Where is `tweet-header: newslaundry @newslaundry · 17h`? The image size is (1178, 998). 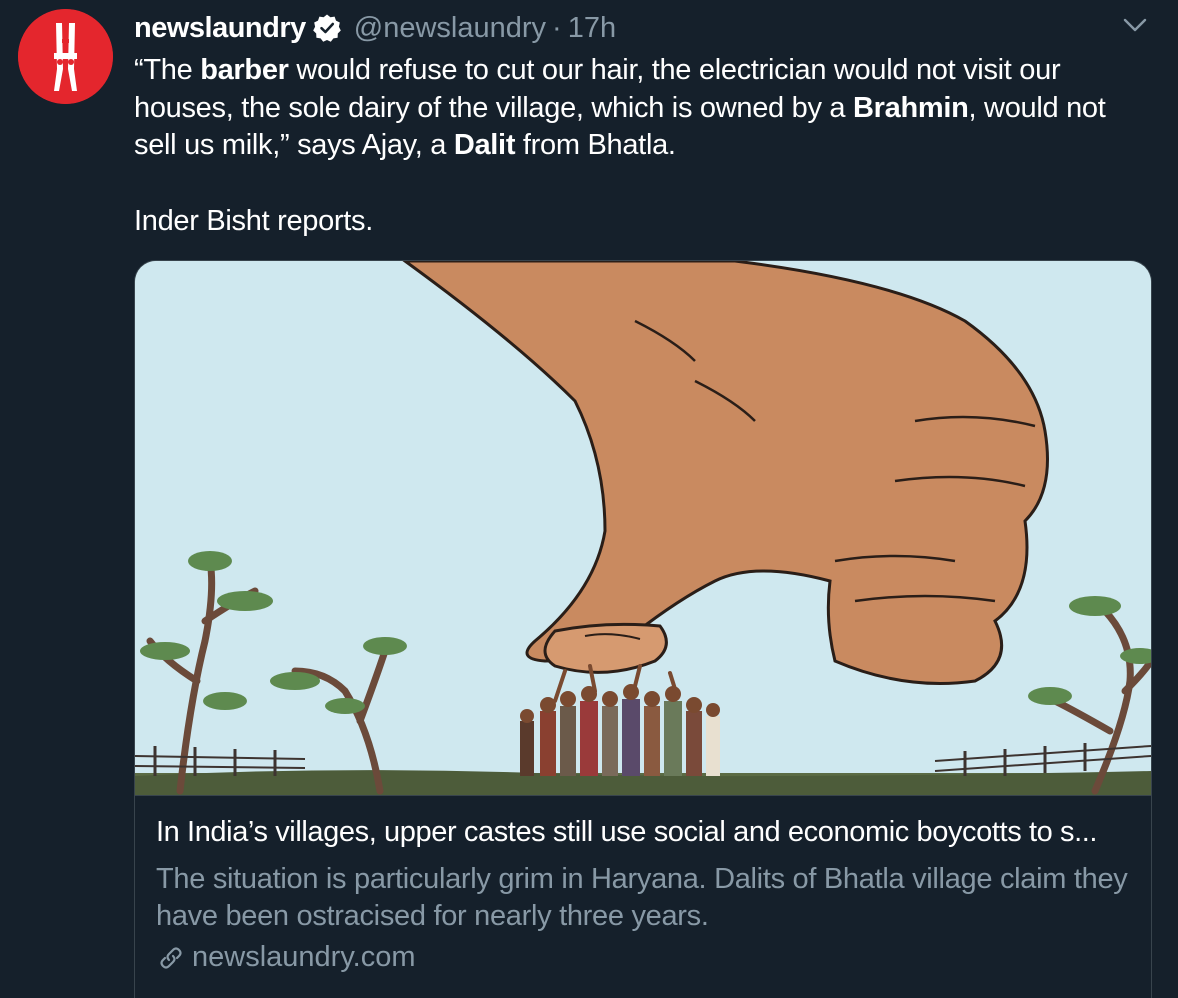 tweet-header: newslaundry @newslaundry · 17h is located at coordinates (375, 28).